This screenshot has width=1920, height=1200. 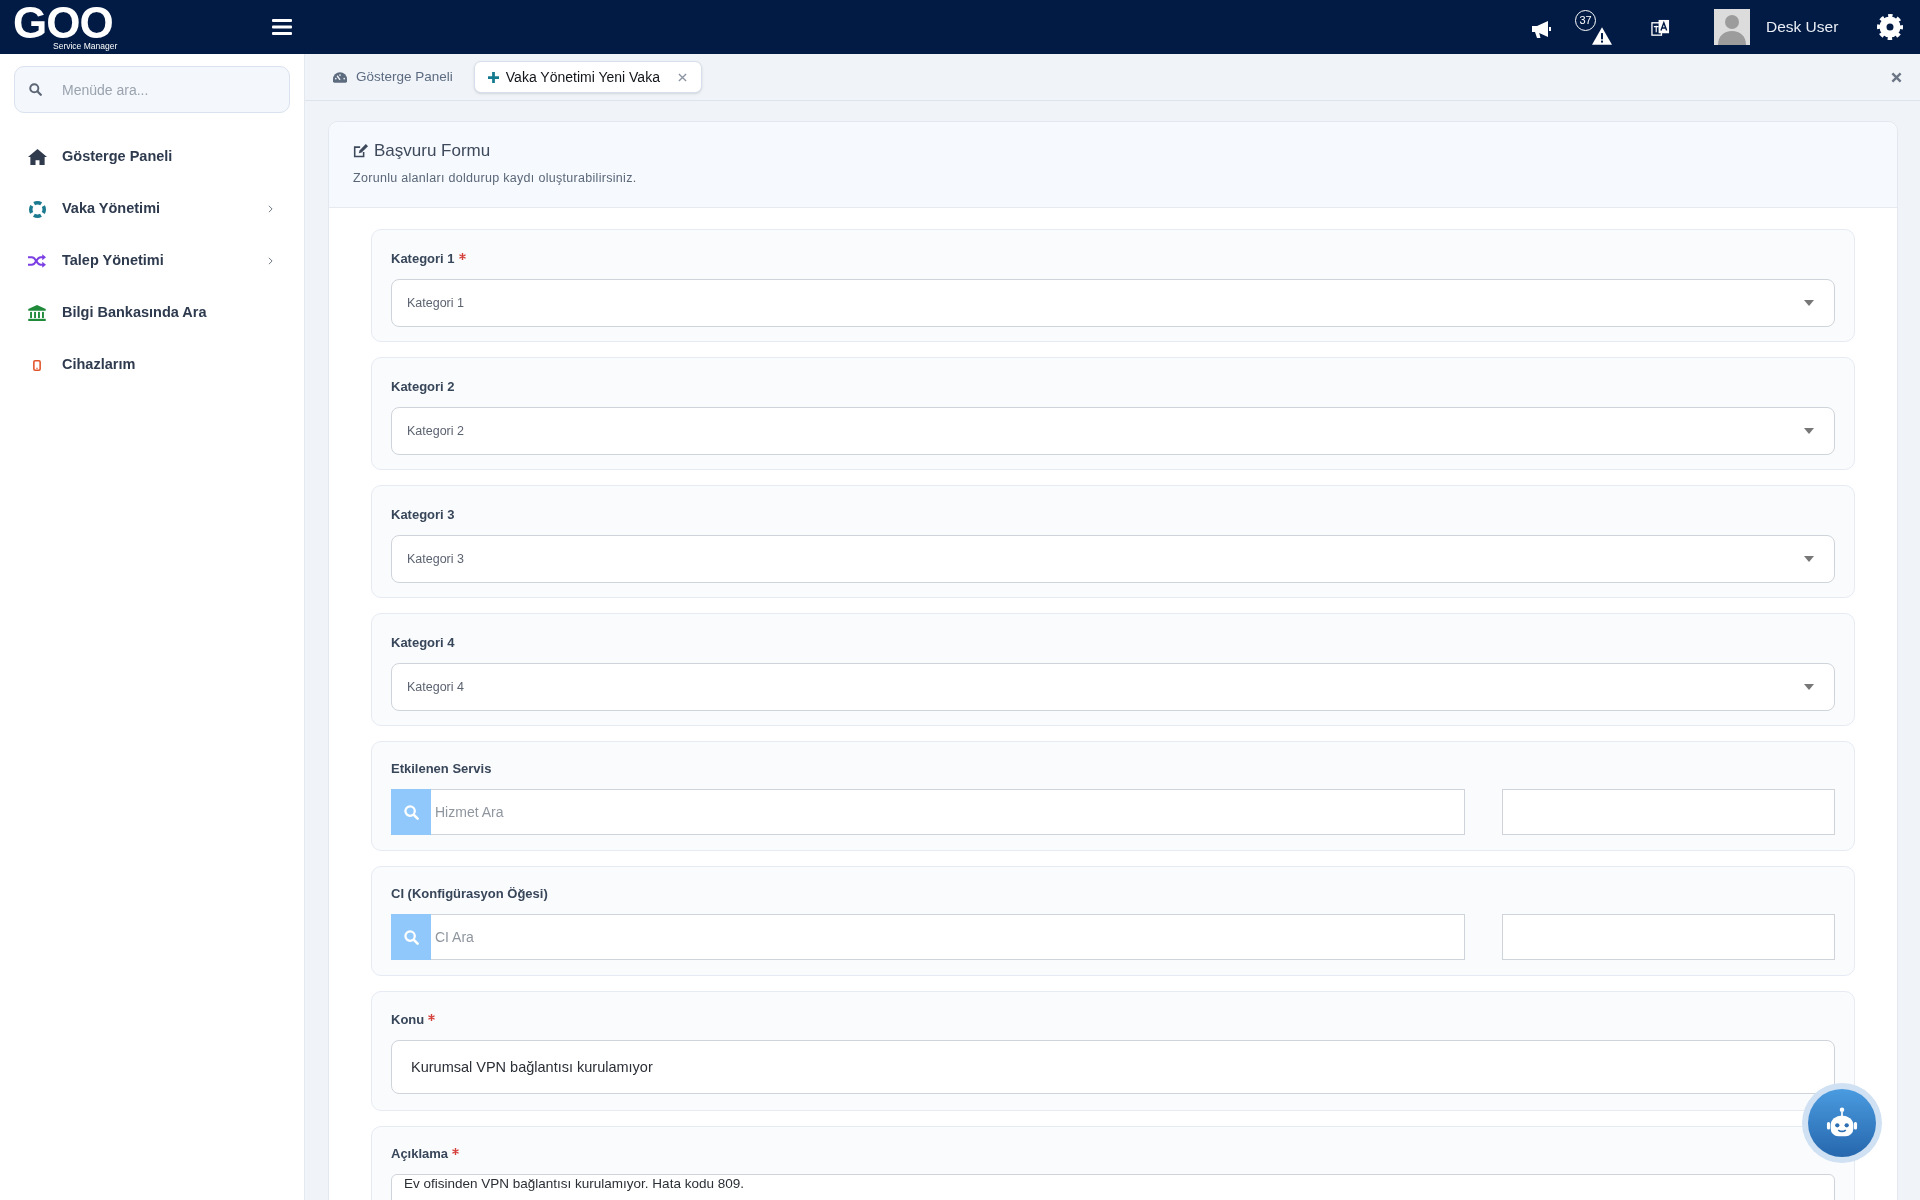 I want to click on avatar-icon, so click(x=1732, y=27).